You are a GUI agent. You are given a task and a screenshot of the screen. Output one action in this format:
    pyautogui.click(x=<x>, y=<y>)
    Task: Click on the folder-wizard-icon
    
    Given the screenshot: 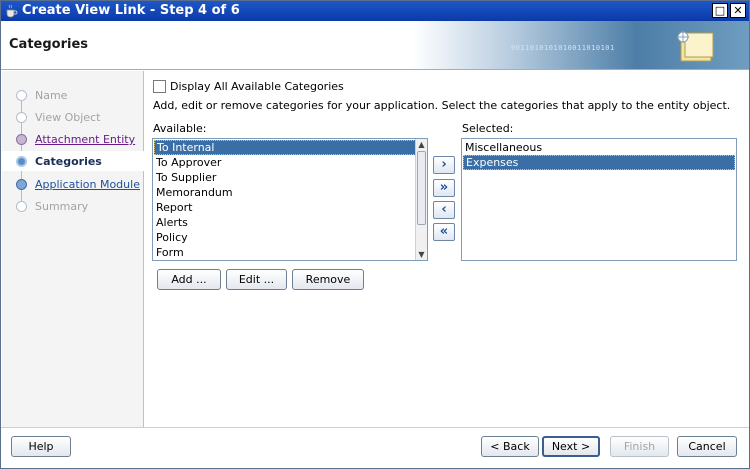 What is the action you would take?
    pyautogui.click(x=695, y=46)
    